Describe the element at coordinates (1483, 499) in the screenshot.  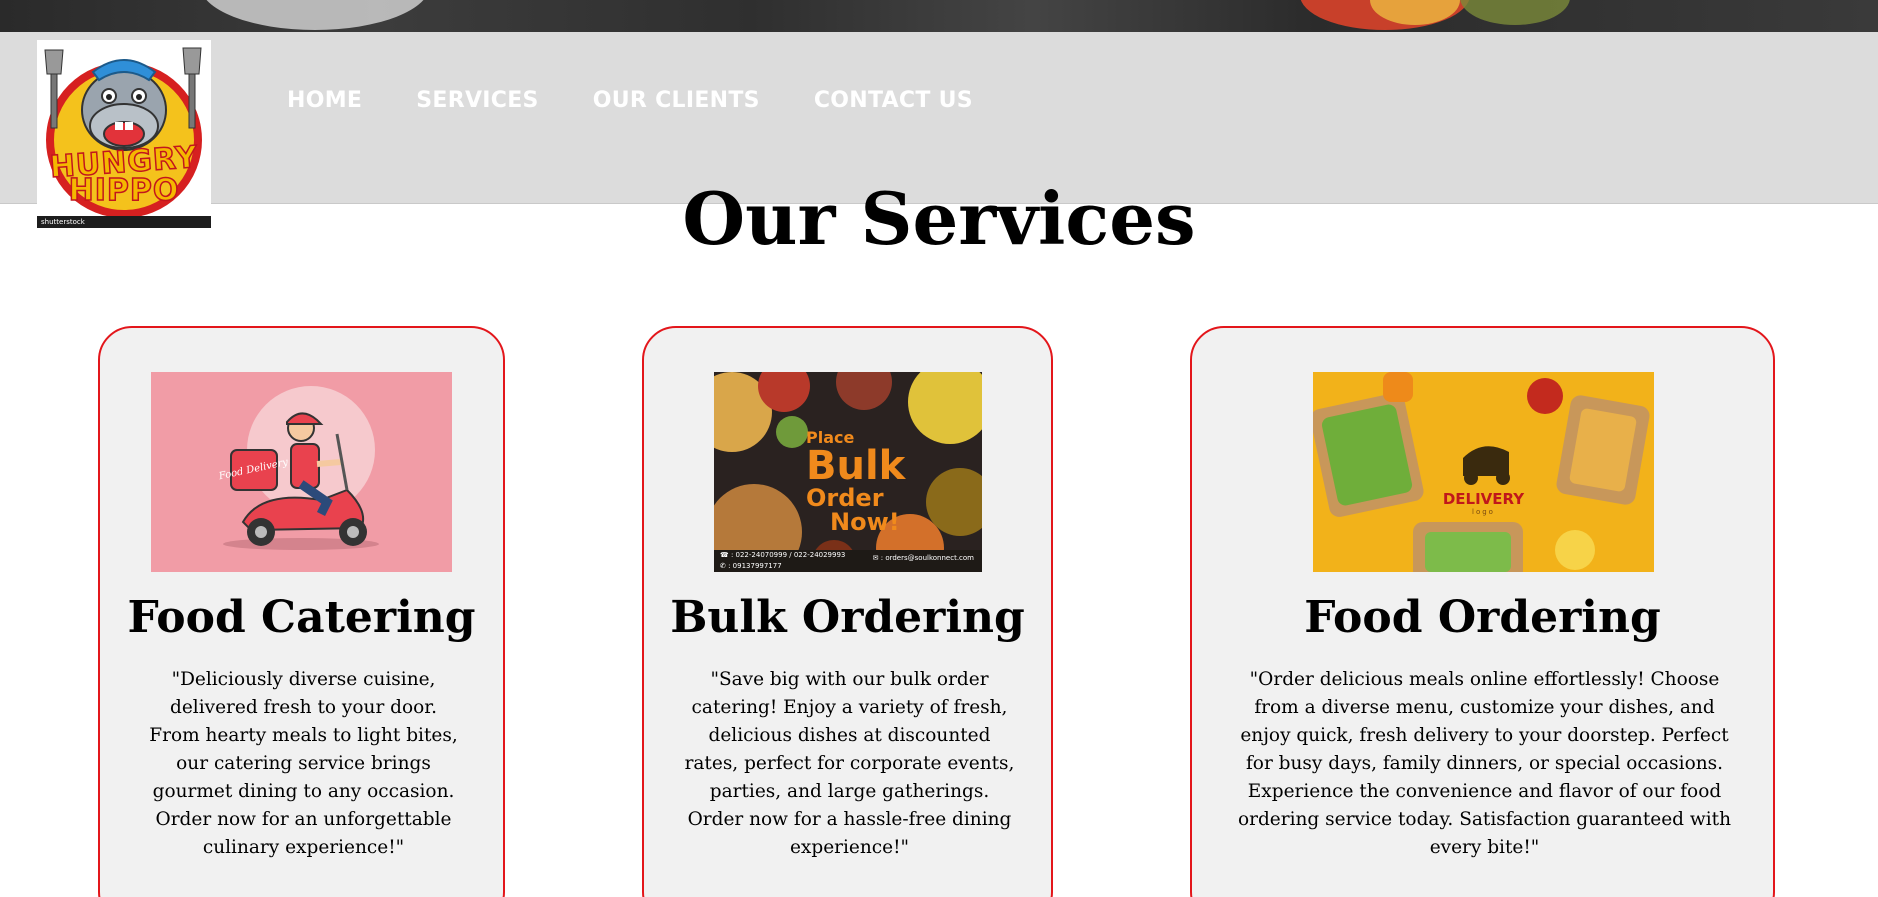
I see `delivery-logo-text: DELIVERY` at that location.